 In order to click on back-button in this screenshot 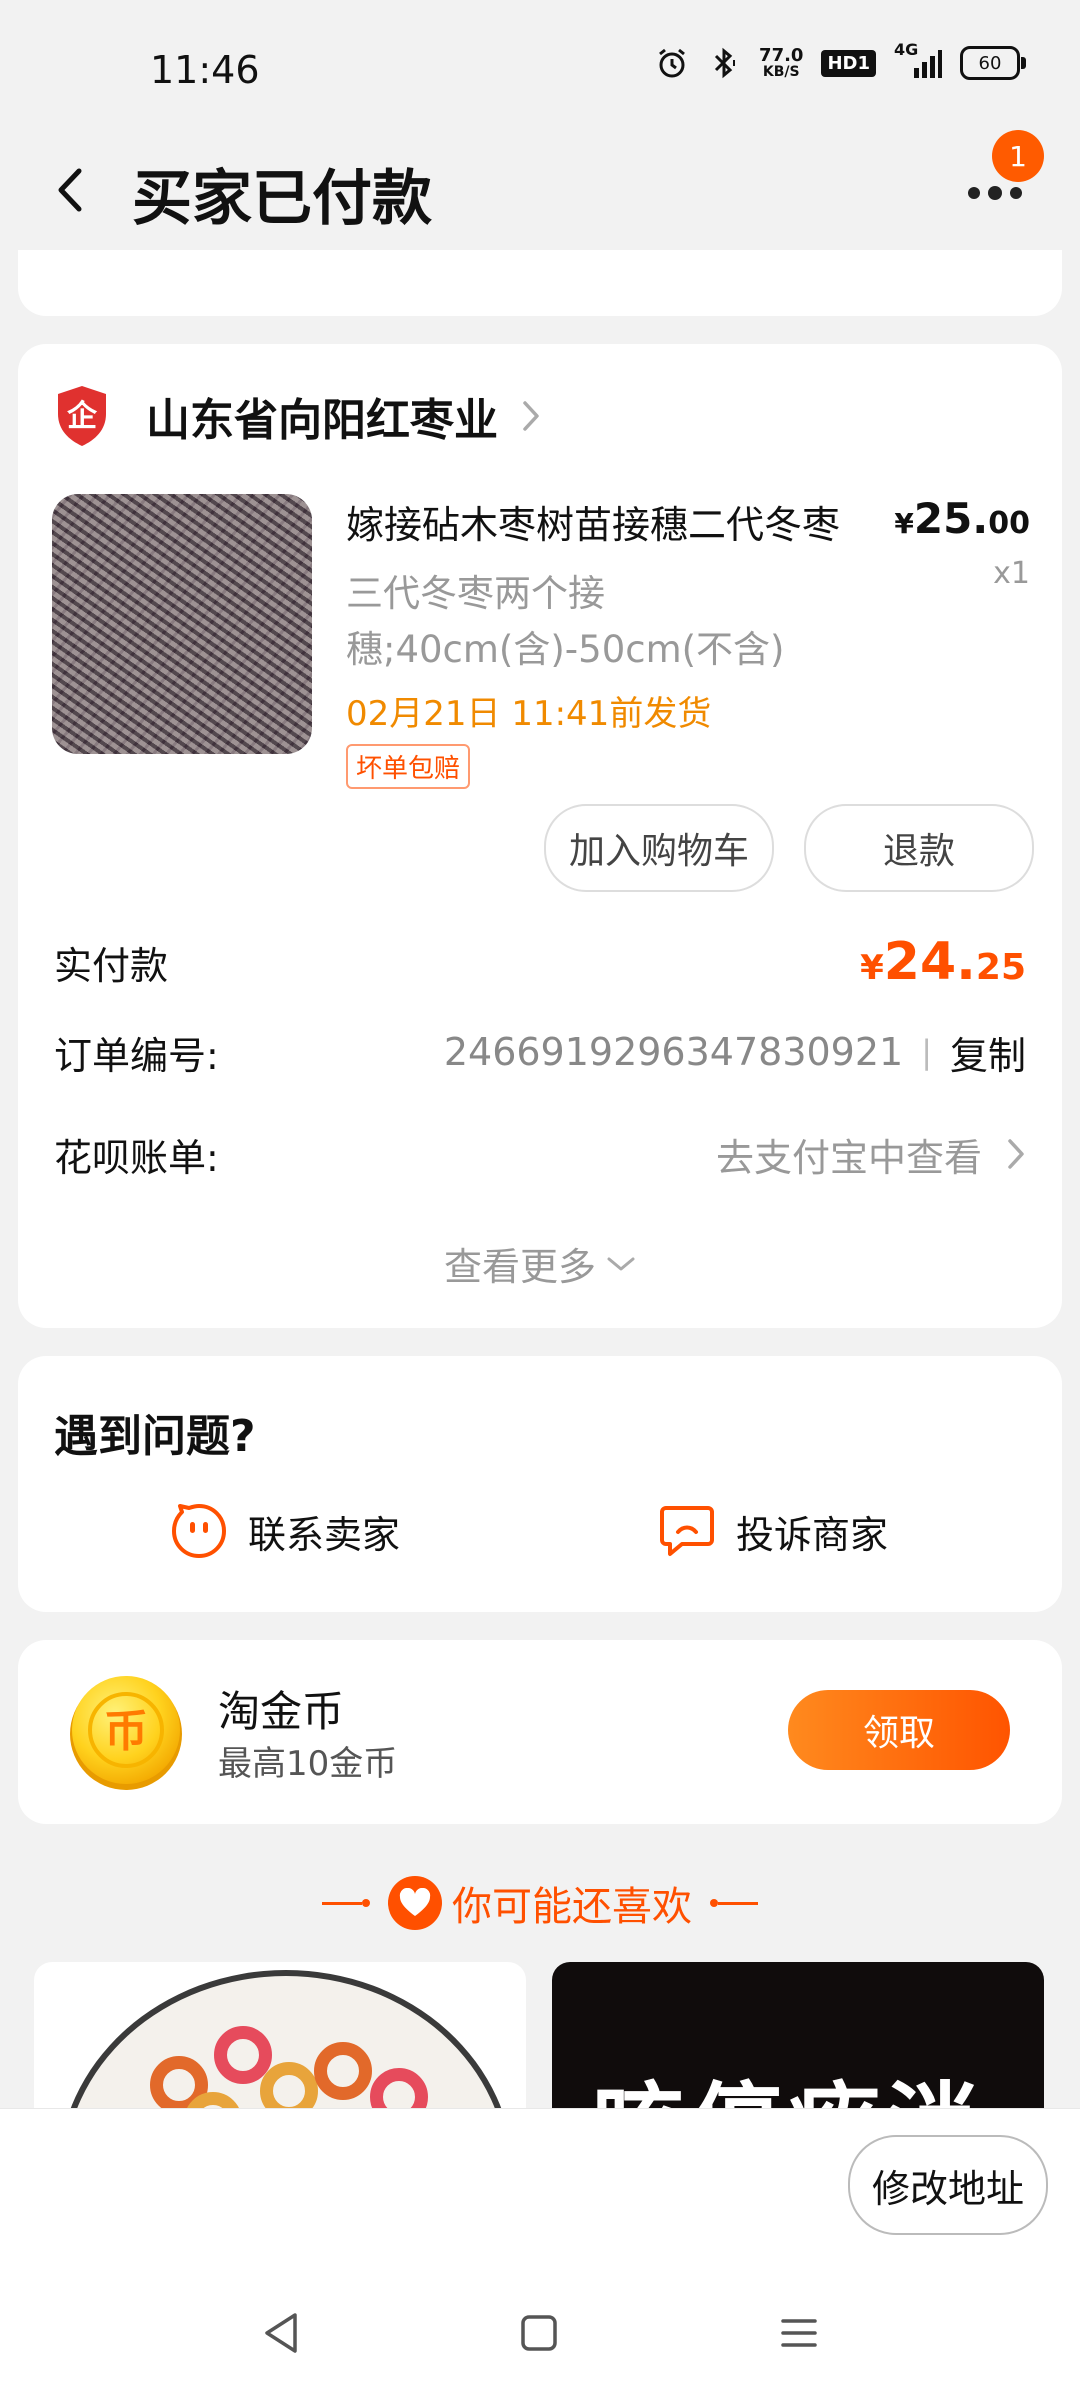, I will do `click(70, 190)`.